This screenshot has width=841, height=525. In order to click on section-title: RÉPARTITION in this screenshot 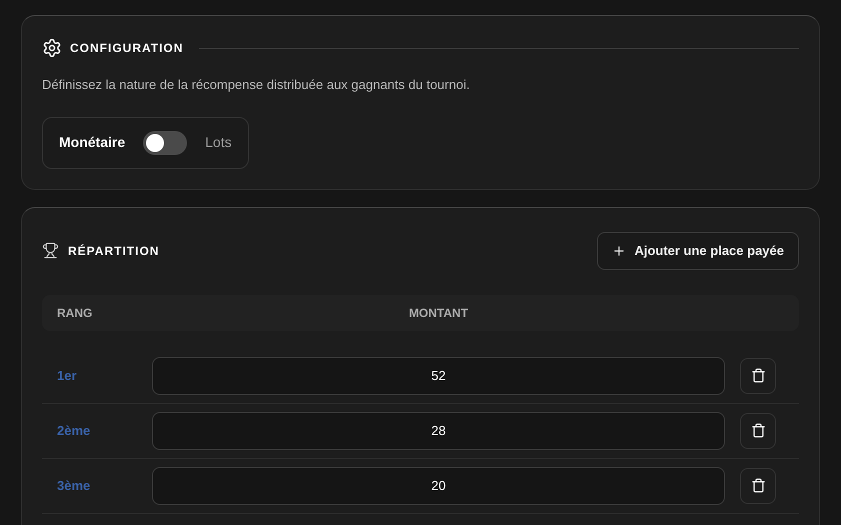, I will do `click(114, 251)`.